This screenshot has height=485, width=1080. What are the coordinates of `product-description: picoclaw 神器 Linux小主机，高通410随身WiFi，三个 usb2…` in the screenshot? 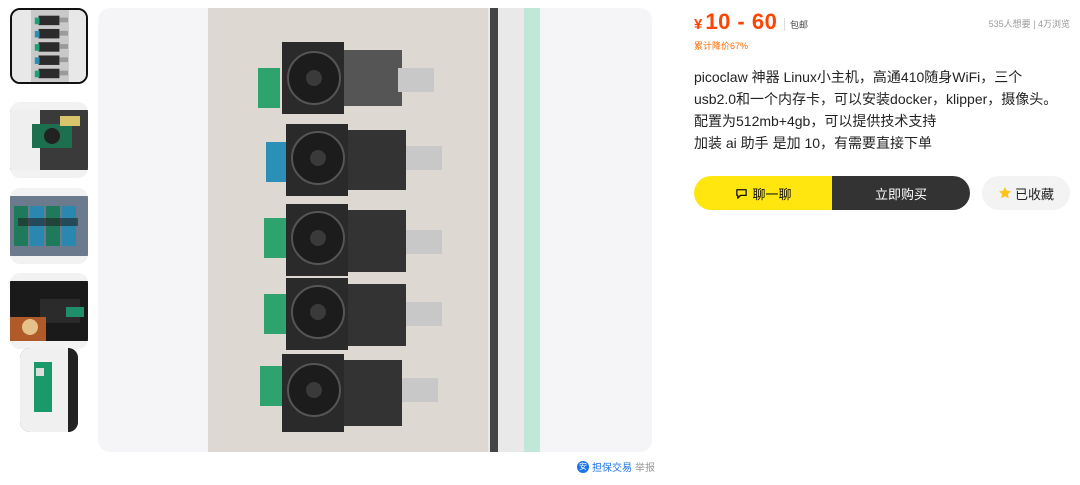 It's located at (884, 110).